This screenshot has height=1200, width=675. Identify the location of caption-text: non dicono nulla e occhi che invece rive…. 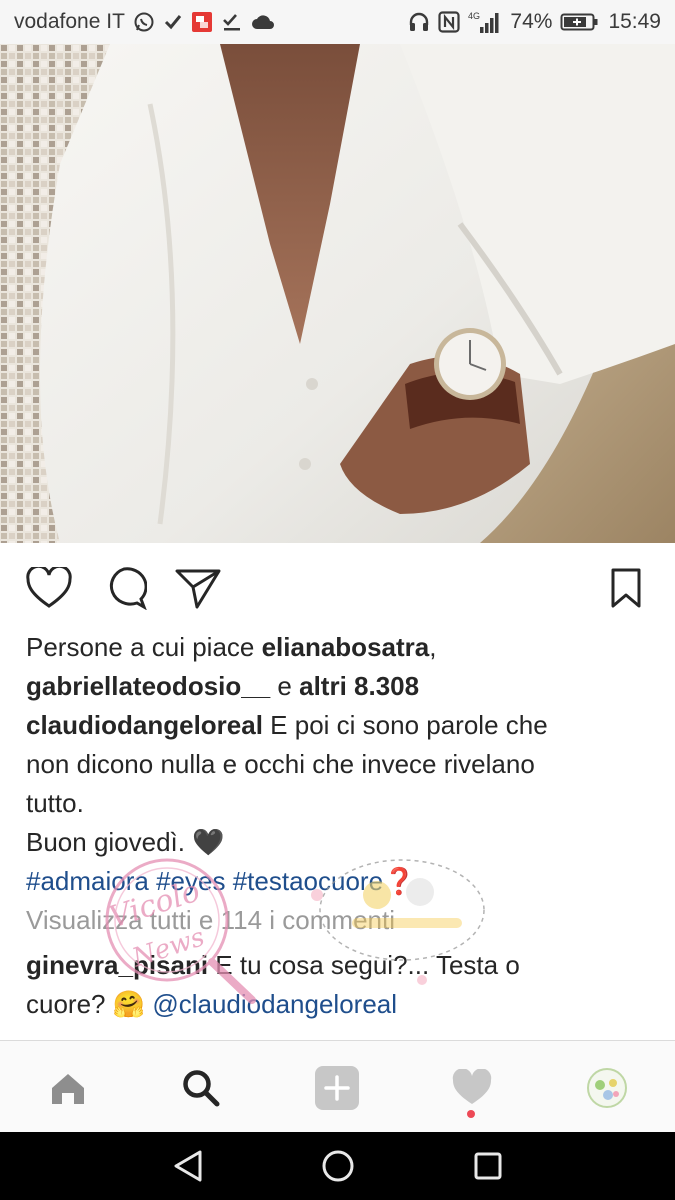
(280, 764).